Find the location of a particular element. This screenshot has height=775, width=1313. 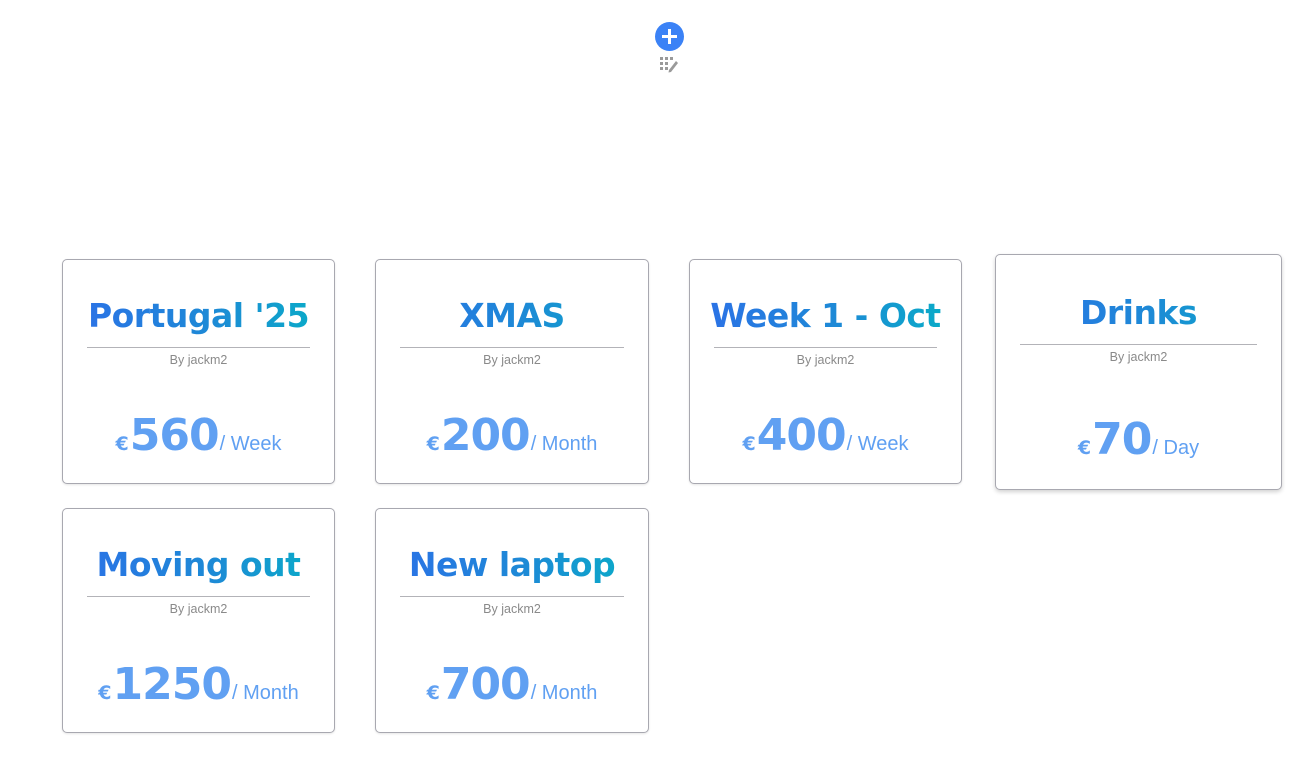

card-title: Drinks is located at coordinates (1138, 313).